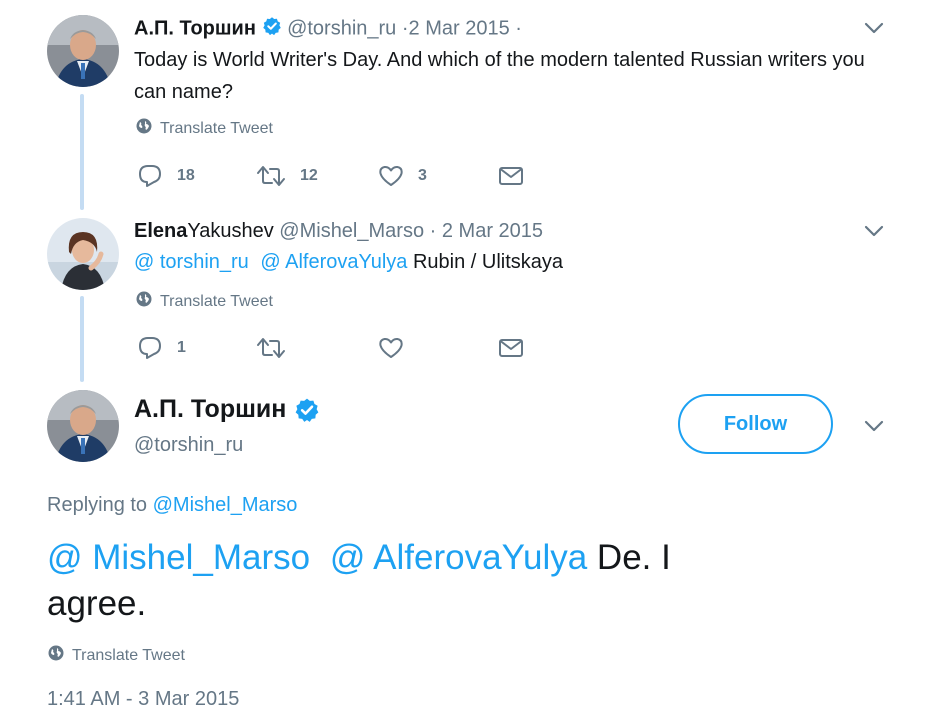  I want to click on mention-link: @ Mishel_Marso, so click(178, 557).